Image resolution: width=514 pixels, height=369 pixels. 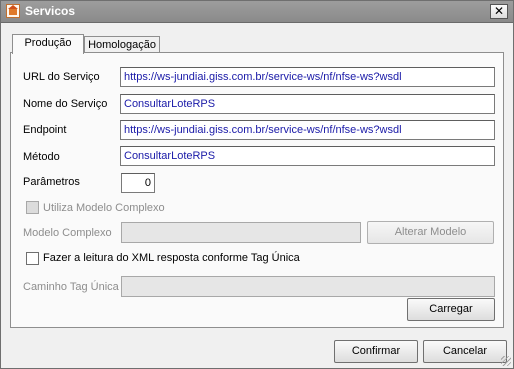 I want to click on caminho-tag-field, so click(x=308, y=286).